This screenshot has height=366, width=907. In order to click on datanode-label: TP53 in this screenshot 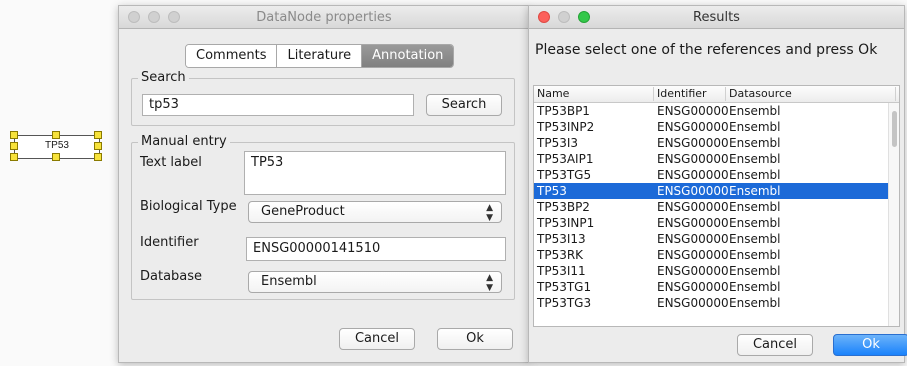, I will do `click(57, 145)`.